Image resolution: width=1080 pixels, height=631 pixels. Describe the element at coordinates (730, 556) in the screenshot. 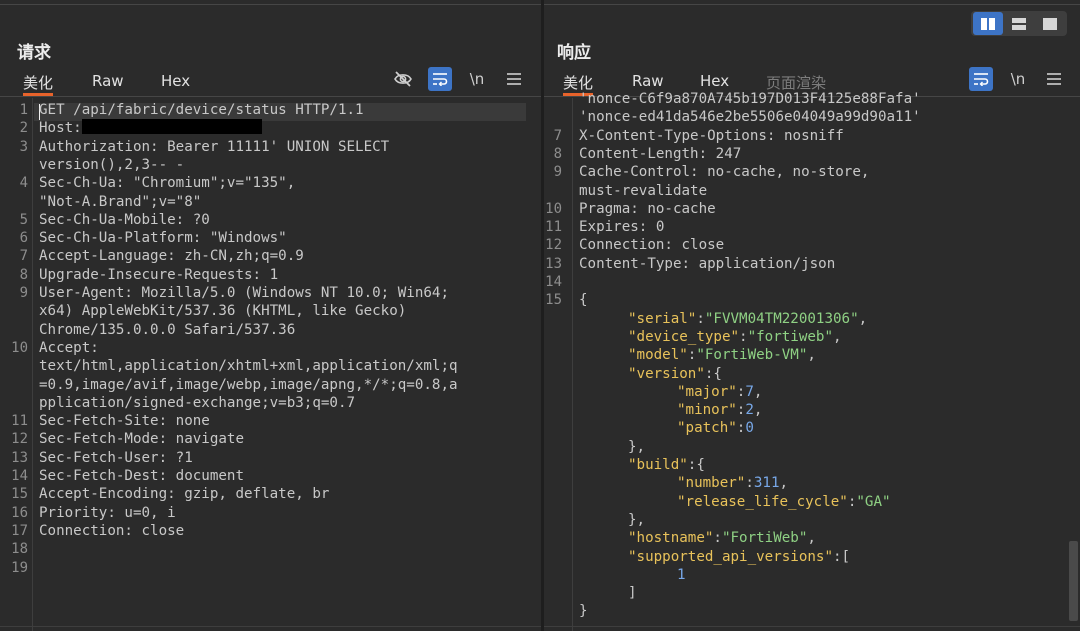

I see `json-key: "supported_api_versions"` at that location.